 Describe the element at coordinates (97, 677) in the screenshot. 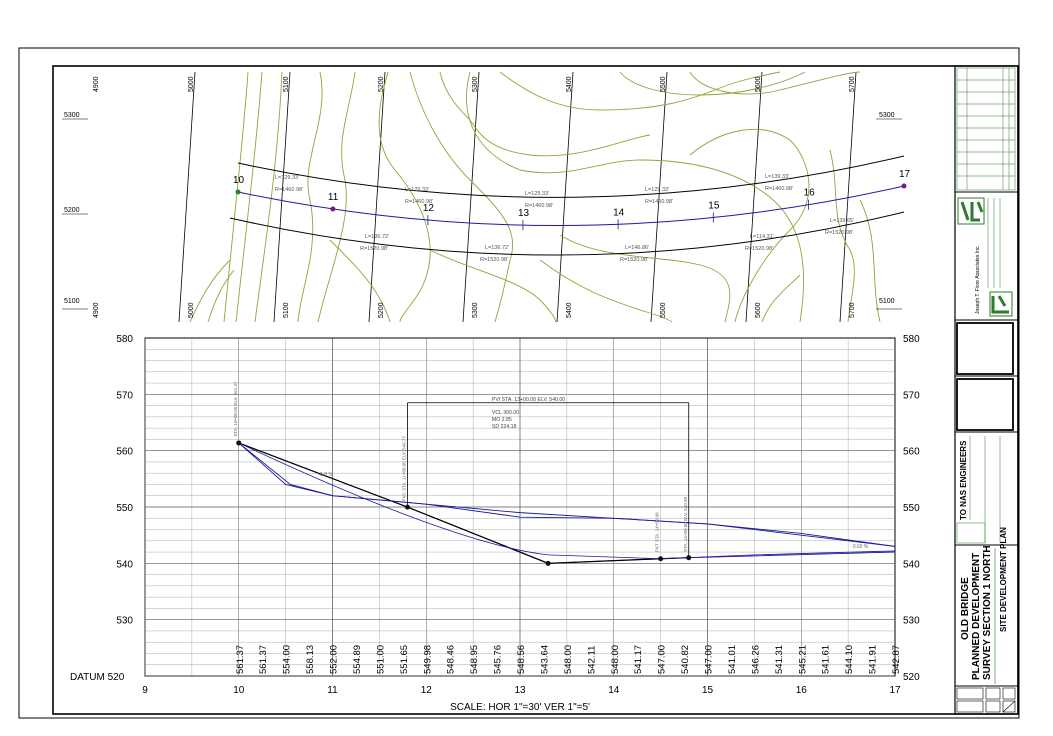

I see `datum-label: DATUM 520` at that location.